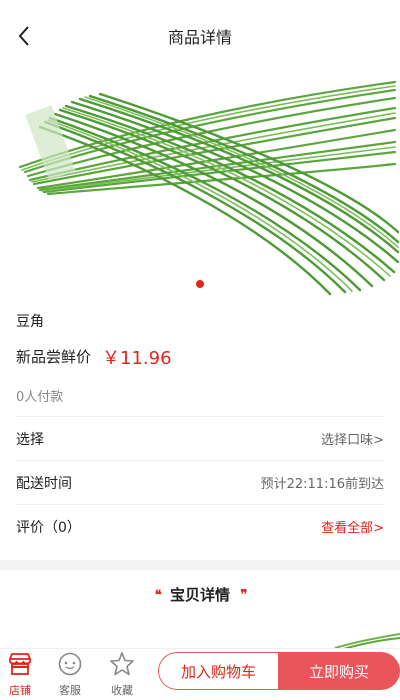  What do you see at coordinates (40, 397) in the screenshot?
I see `paid-count: 0人付款` at bounding box center [40, 397].